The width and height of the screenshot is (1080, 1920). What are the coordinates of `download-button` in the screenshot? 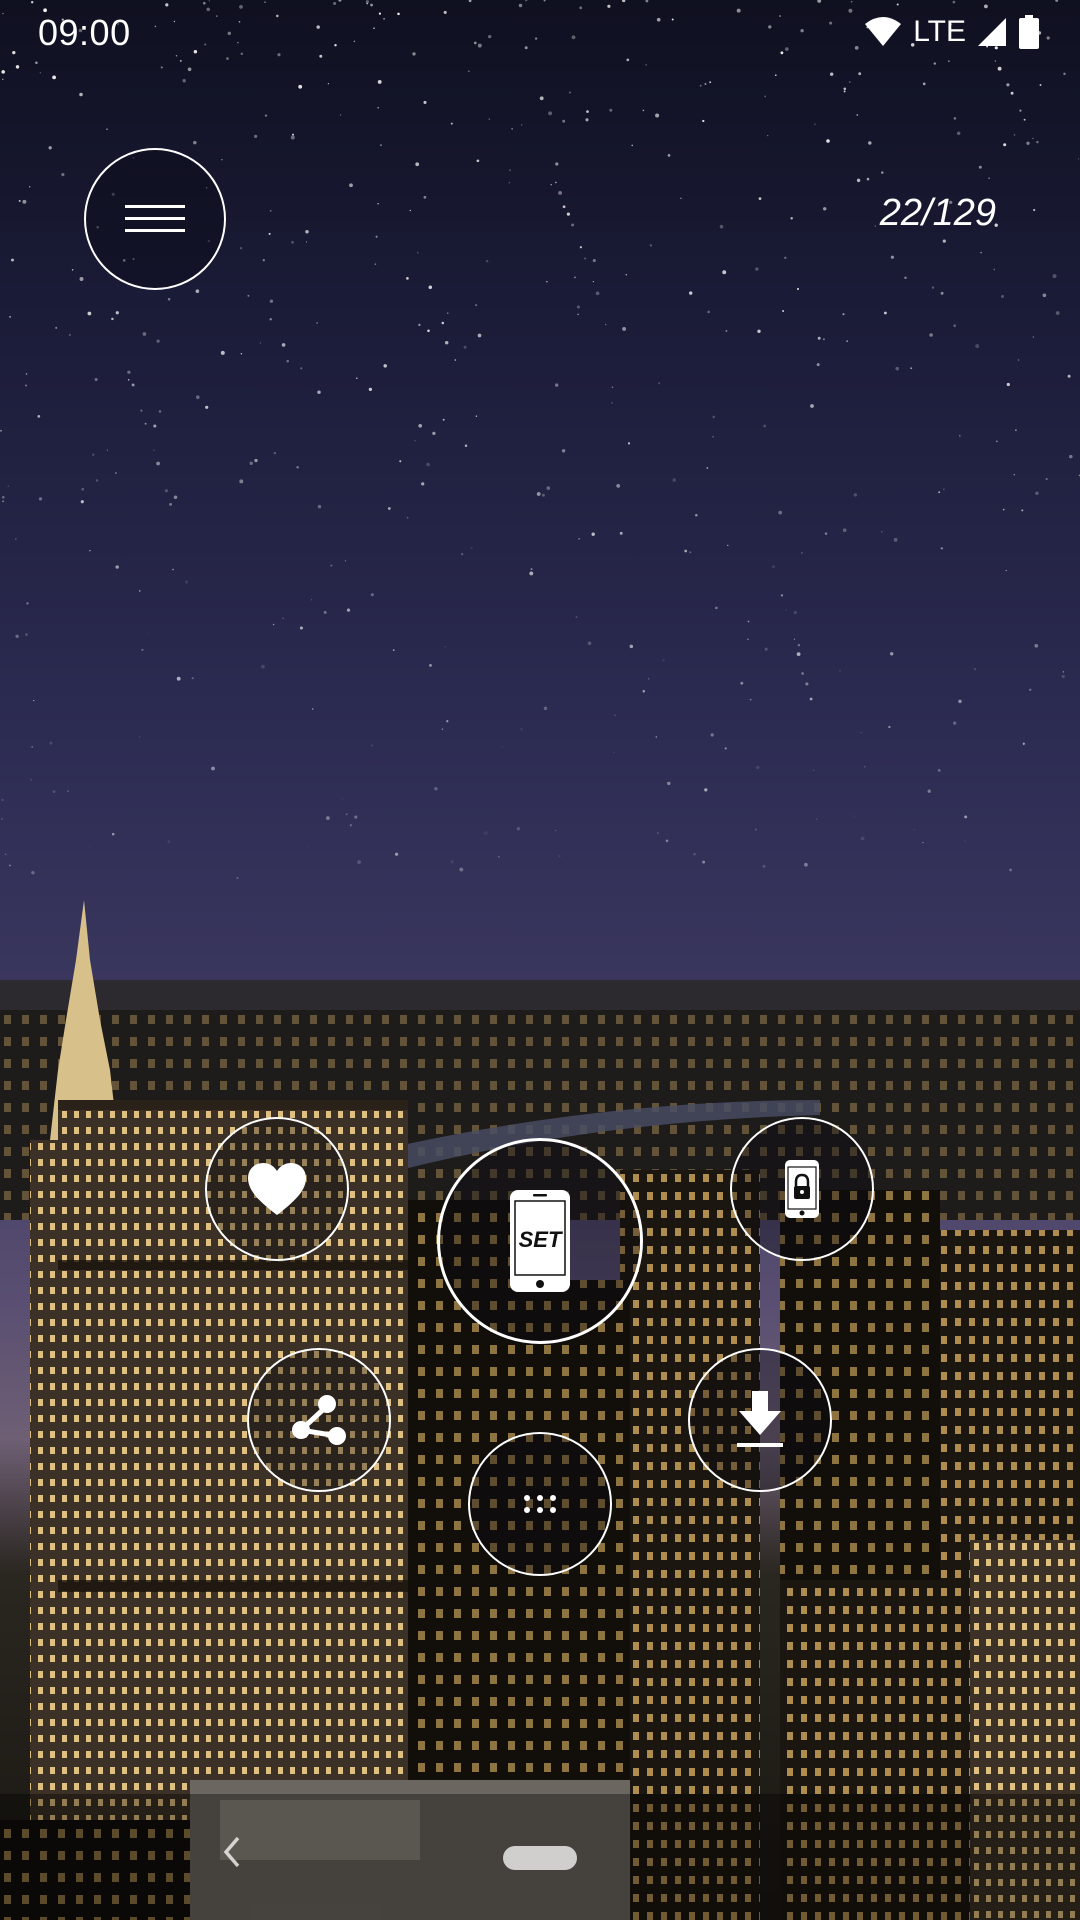 It's located at (760, 1420).